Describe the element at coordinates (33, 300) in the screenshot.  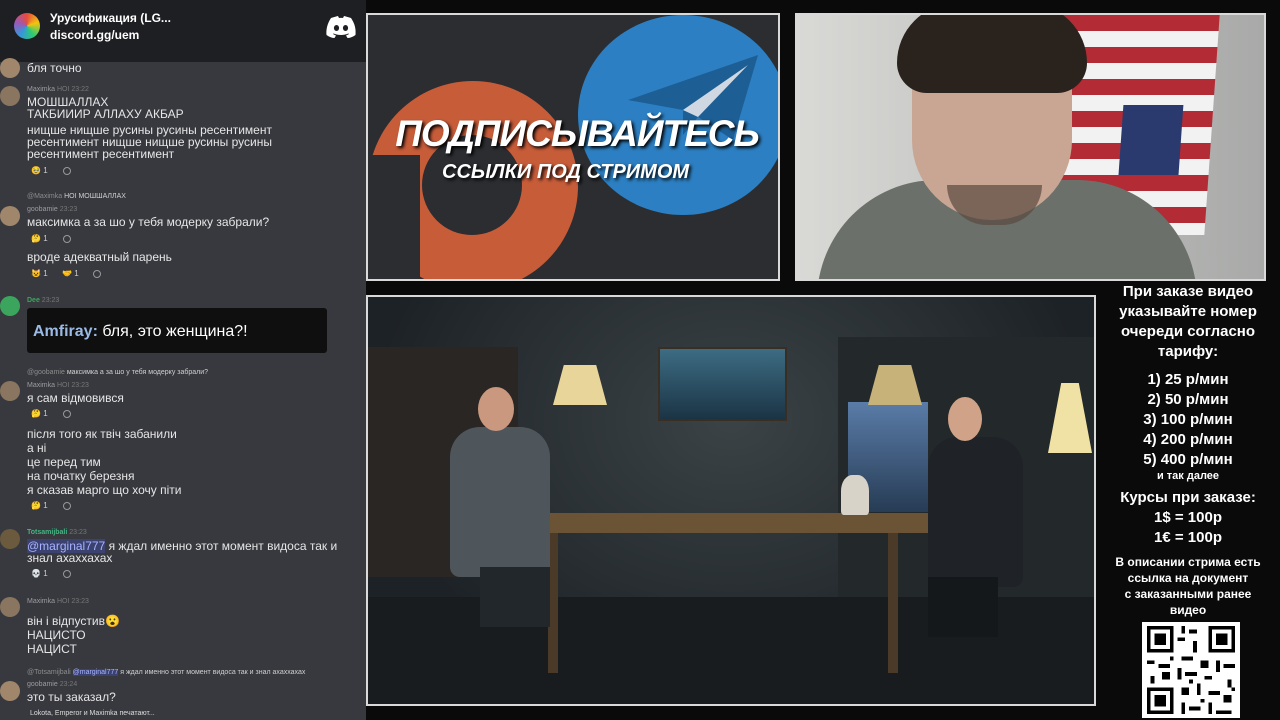
I see `username: Dee` at that location.